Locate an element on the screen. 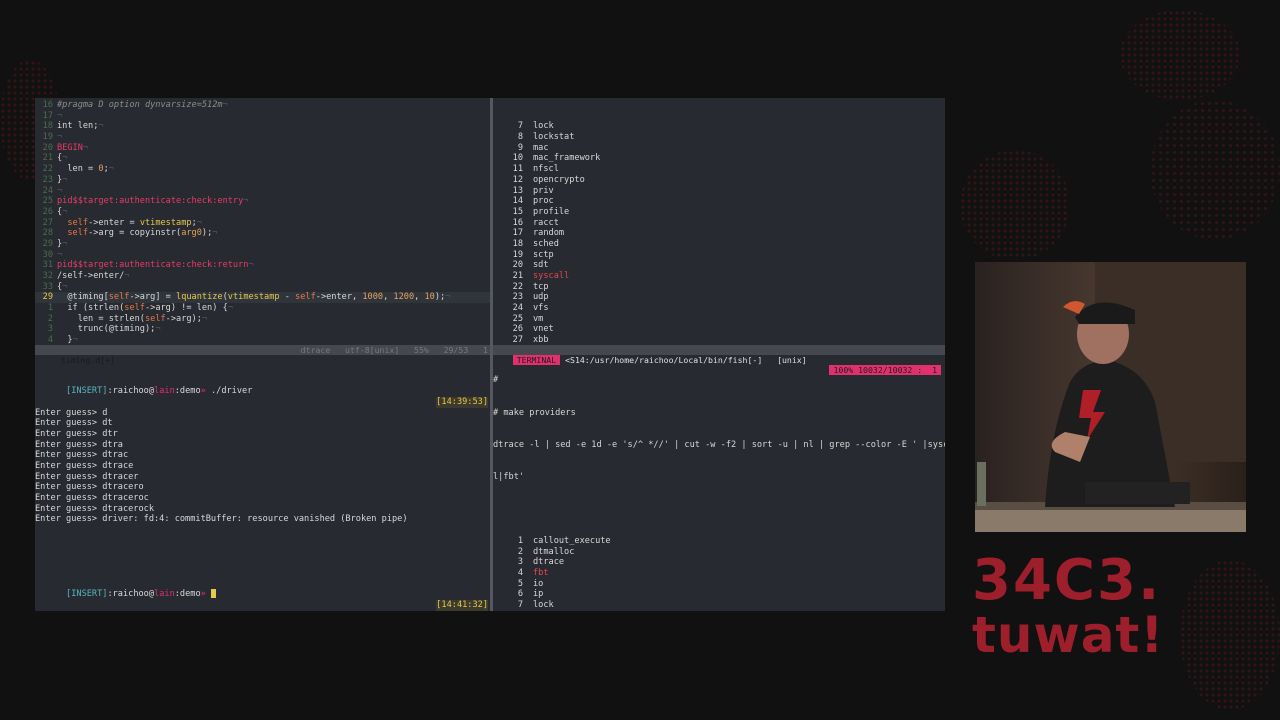 The image size is (1280, 720). output-line: Enter guess> dtracero is located at coordinates (89, 487).